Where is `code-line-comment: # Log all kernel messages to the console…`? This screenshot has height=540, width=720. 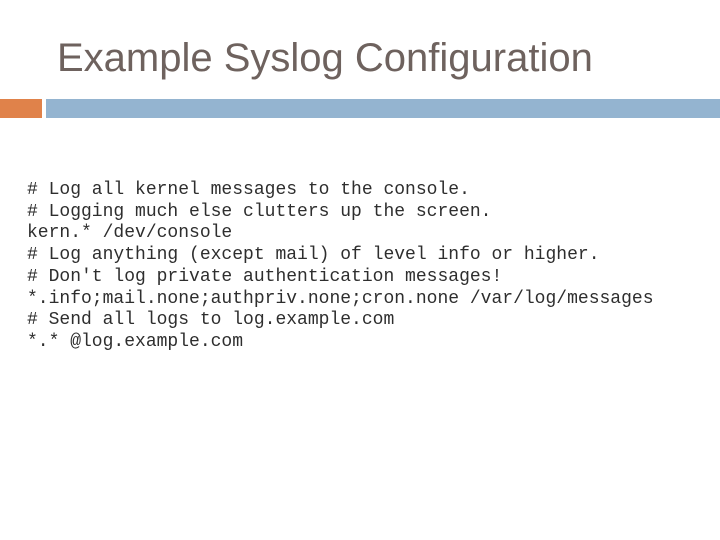 code-line-comment: # Log all kernel messages to the console… is located at coordinates (248, 190).